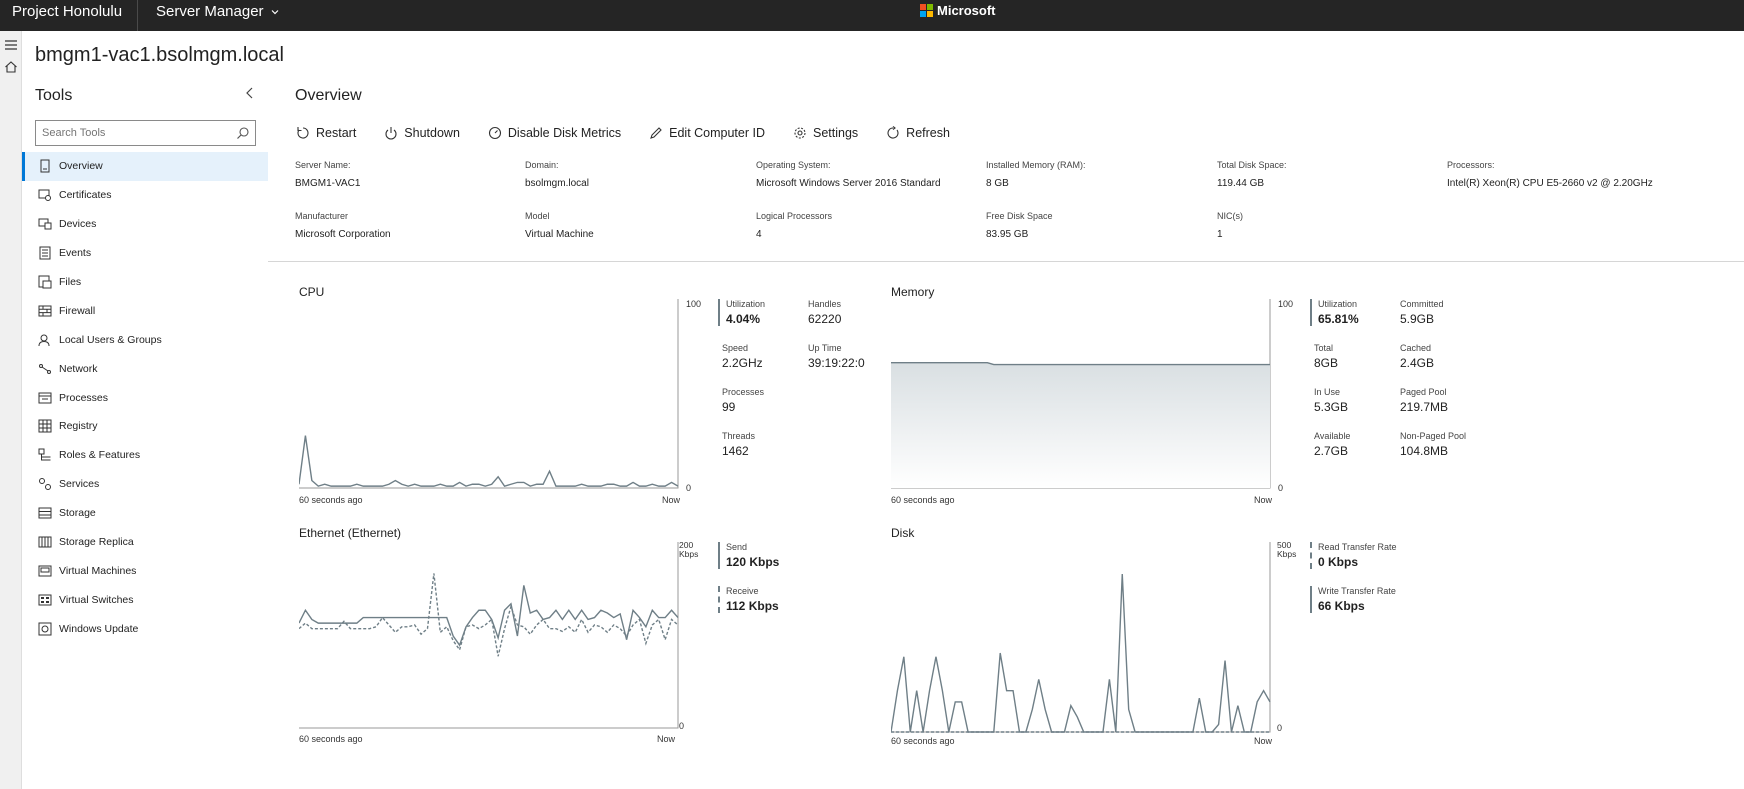  I want to click on power-icon, so click(391, 133).